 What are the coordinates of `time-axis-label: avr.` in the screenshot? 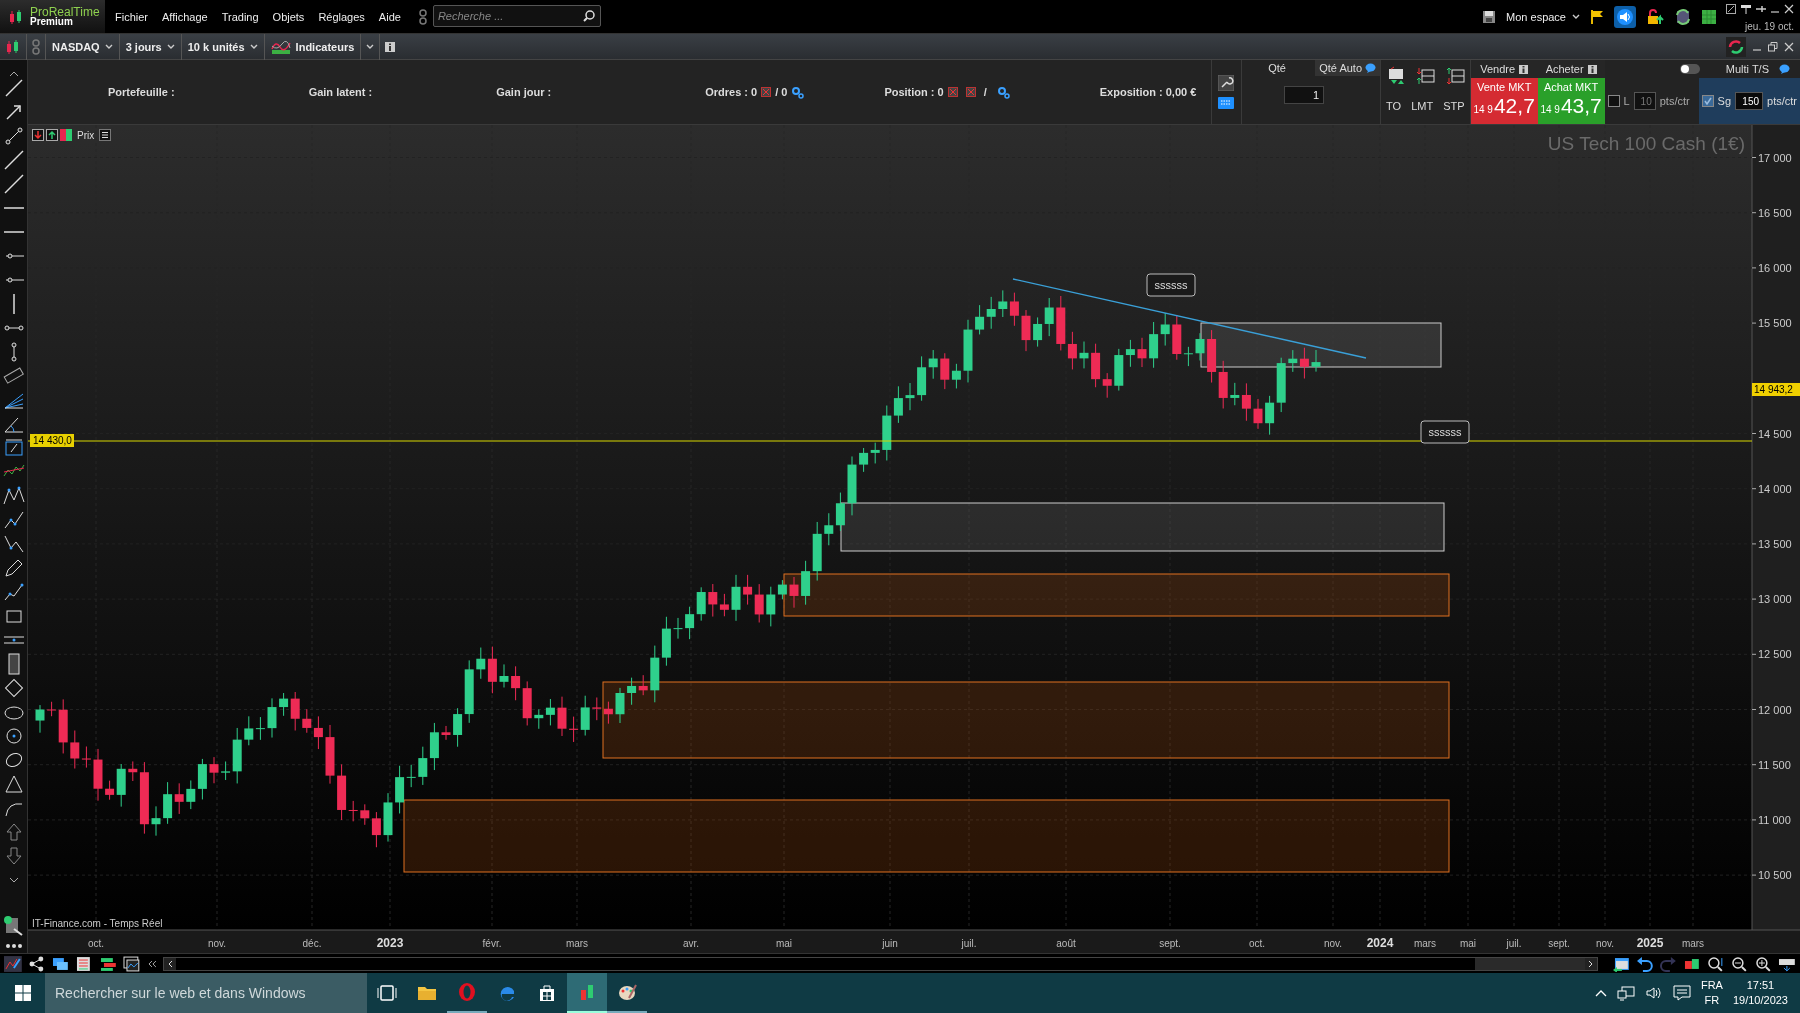 It's located at (691, 943).